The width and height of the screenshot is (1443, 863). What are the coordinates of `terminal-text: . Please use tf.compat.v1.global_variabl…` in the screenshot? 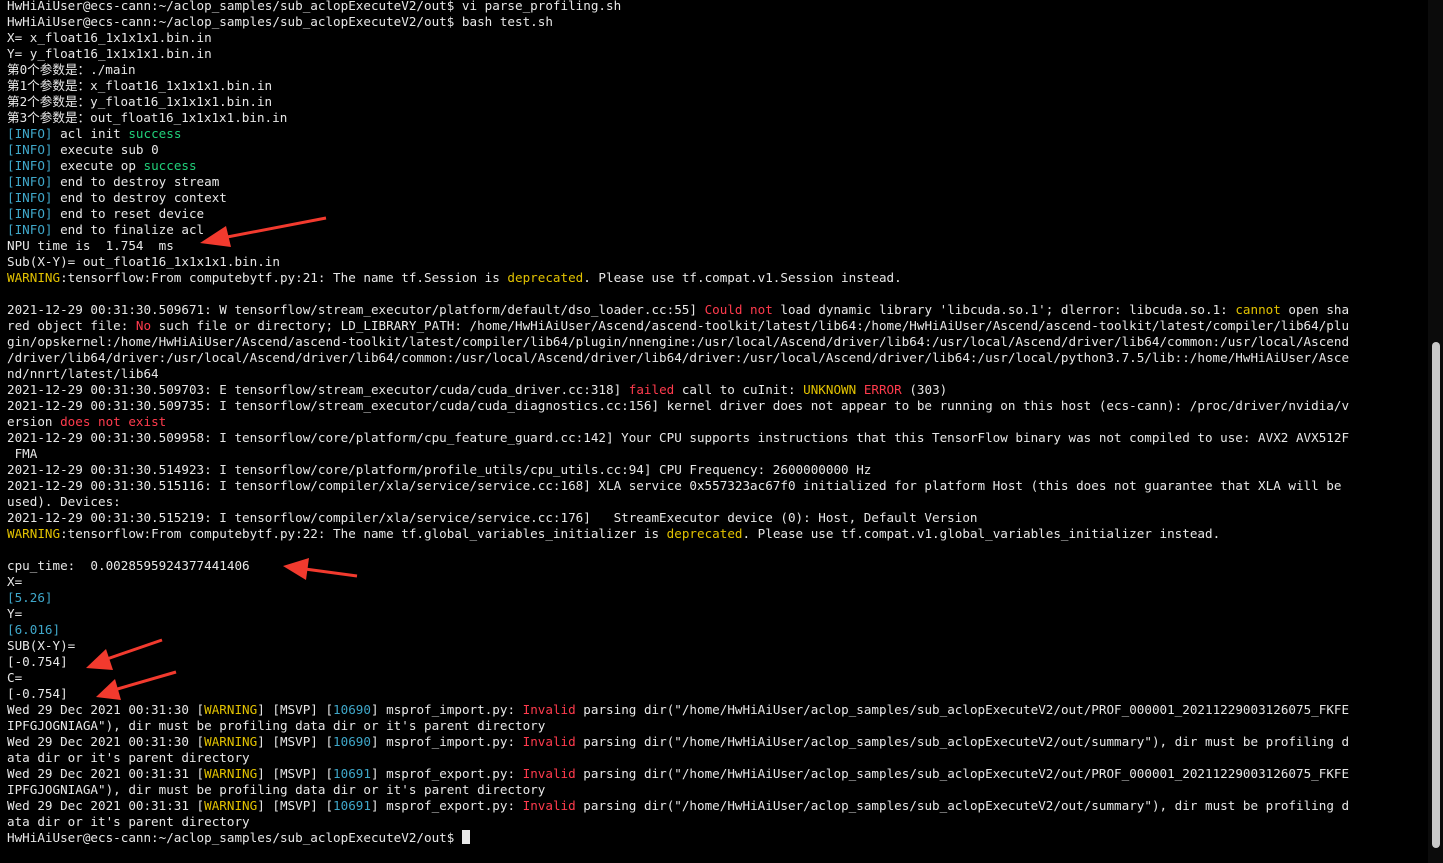 It's located at (981, 533).